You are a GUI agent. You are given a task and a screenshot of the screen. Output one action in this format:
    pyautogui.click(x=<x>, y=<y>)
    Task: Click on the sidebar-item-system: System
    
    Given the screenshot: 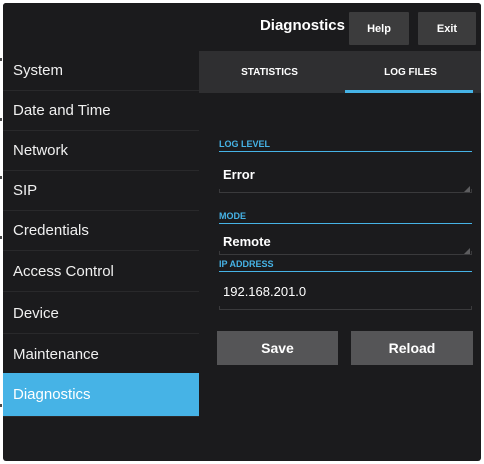 What is the action you would take?
    pyautogui.click(x=101, y=71)
    